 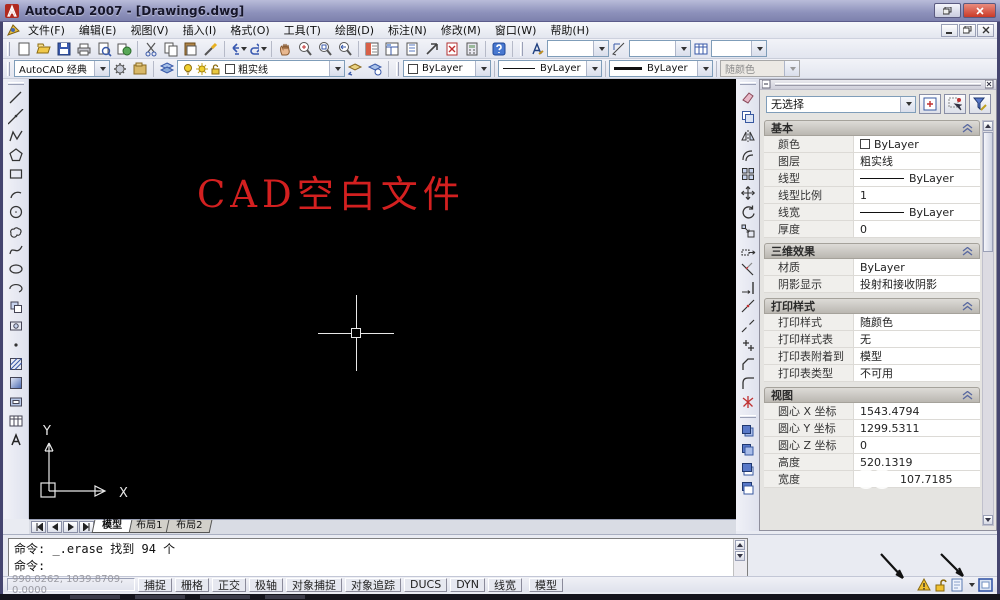 What do you see at coordinates (432, 49) in the screenshot?
I see `sheetset-button` at bounding box center [432, 49].